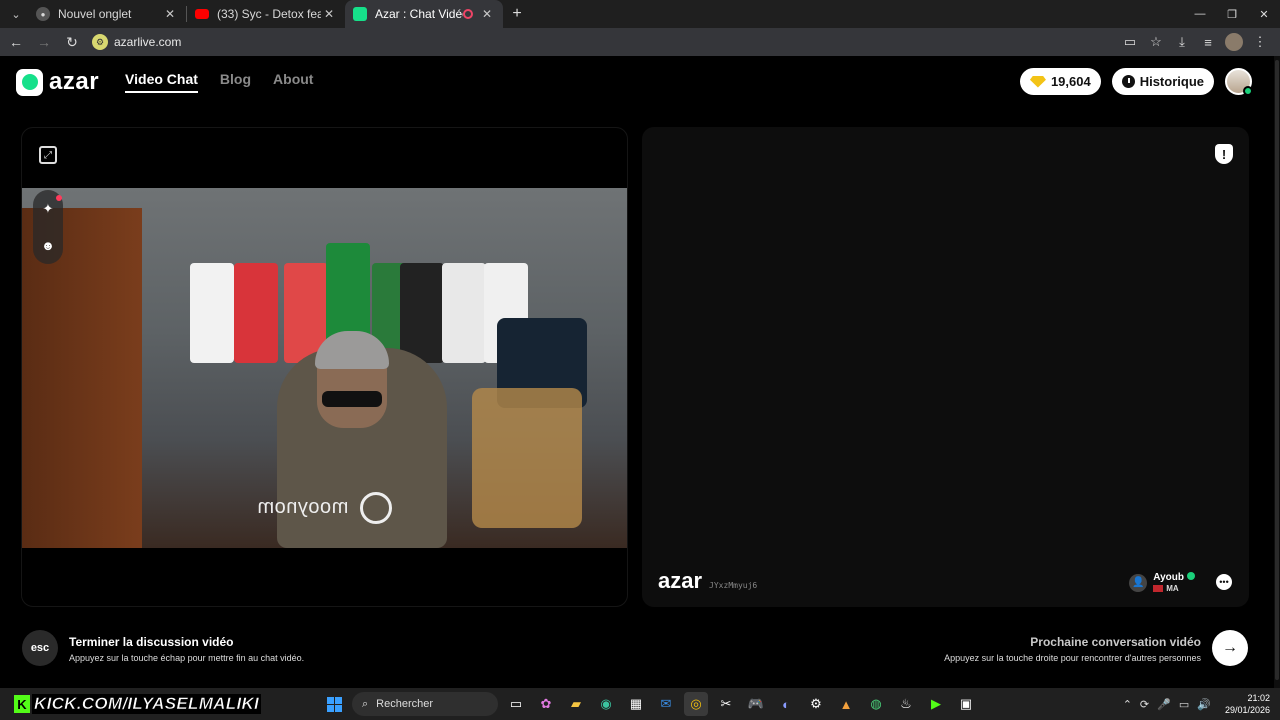 Image resolution: width=1280 pixels, height=720 pixels. Describe the element at coordinates (425, 704) in the screenshot. I see `taskbar-search: ⌕ Rechercher` at that location.